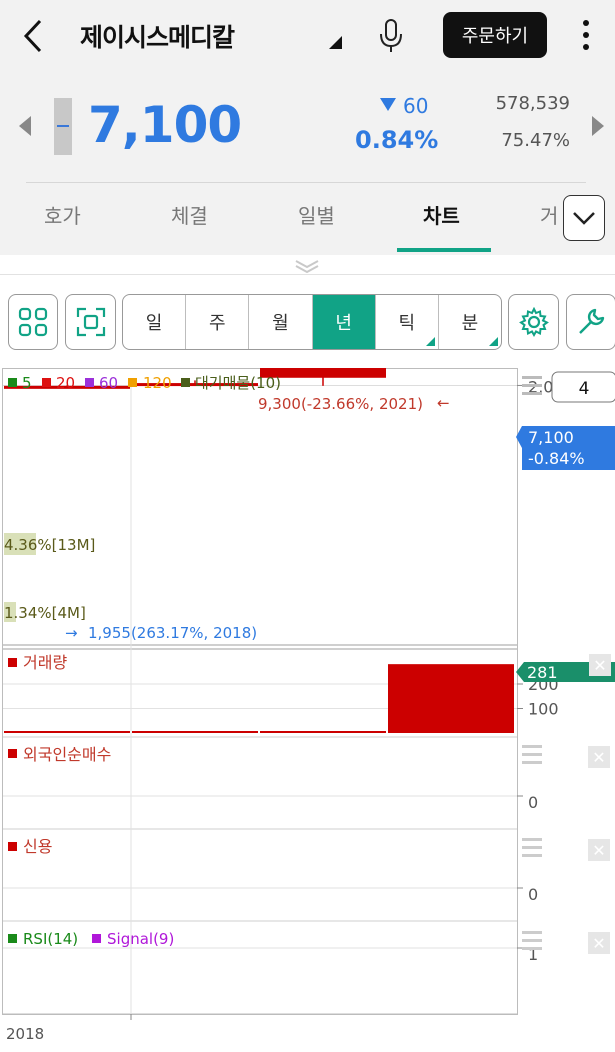  I want to click on period-day-button: 일, so click(155, 322).